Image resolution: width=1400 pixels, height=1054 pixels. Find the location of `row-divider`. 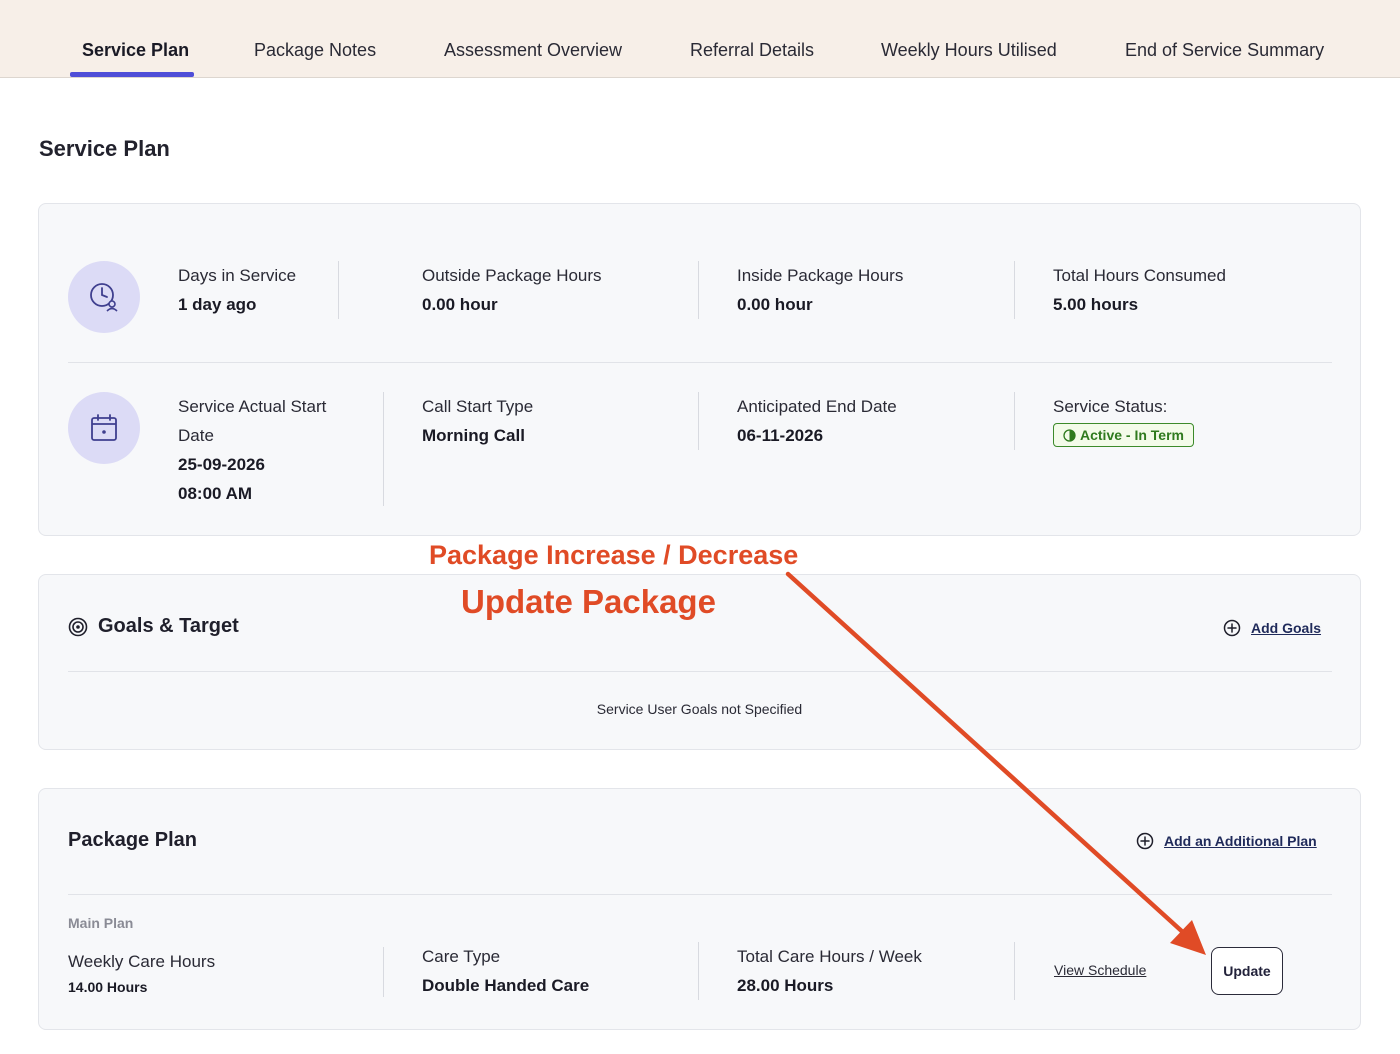

row-divider is located at coordinates (700, 362).